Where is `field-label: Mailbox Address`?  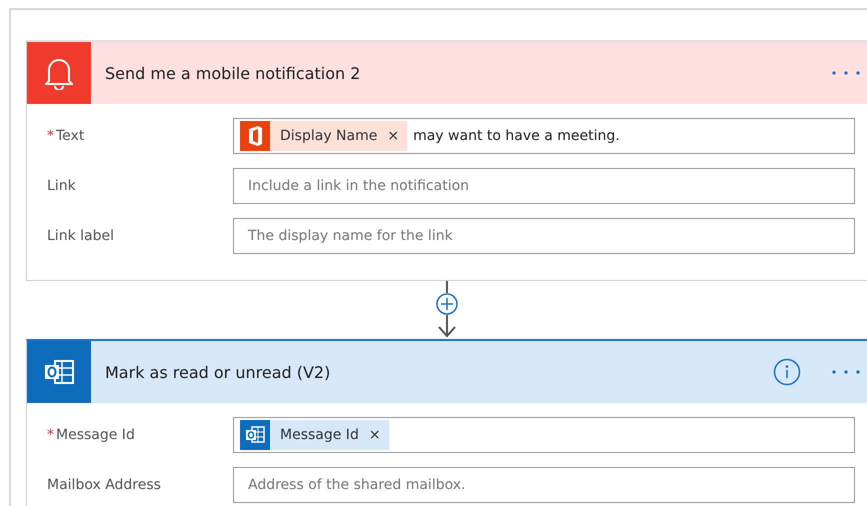
field-label: Mailbox Address is located at coordinates (104, 485).